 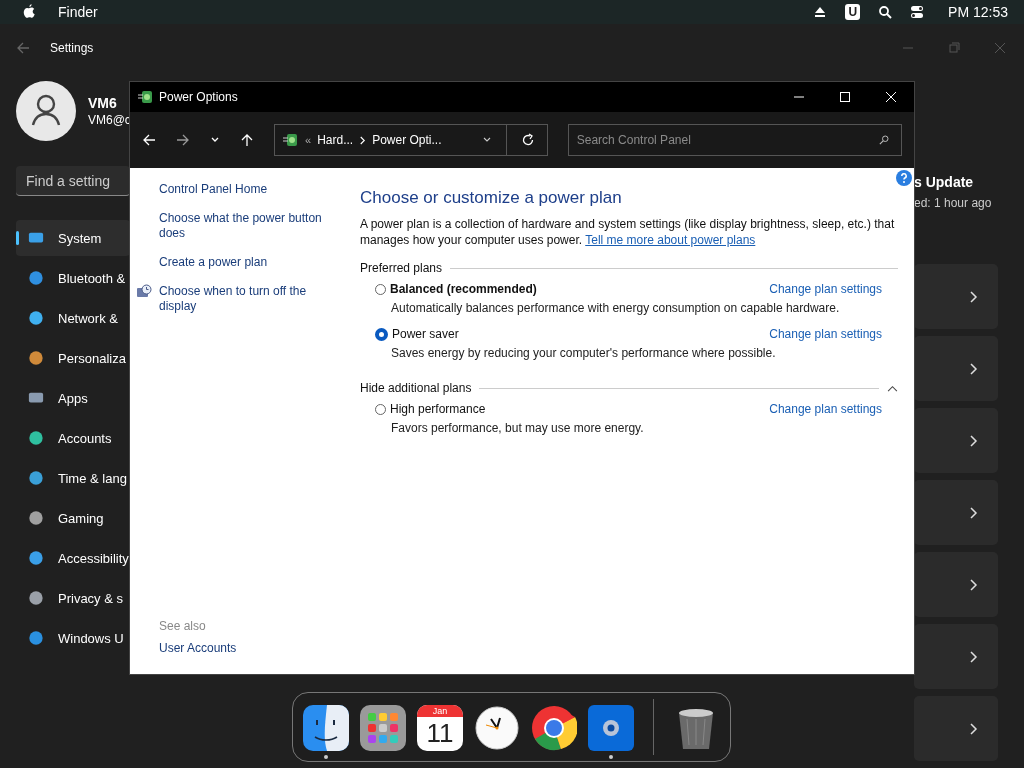 What do you see at coordinates (416, 388) in the screenshot?
I see `group-heading: Hide additional plans` at bounding box center [416, 388].